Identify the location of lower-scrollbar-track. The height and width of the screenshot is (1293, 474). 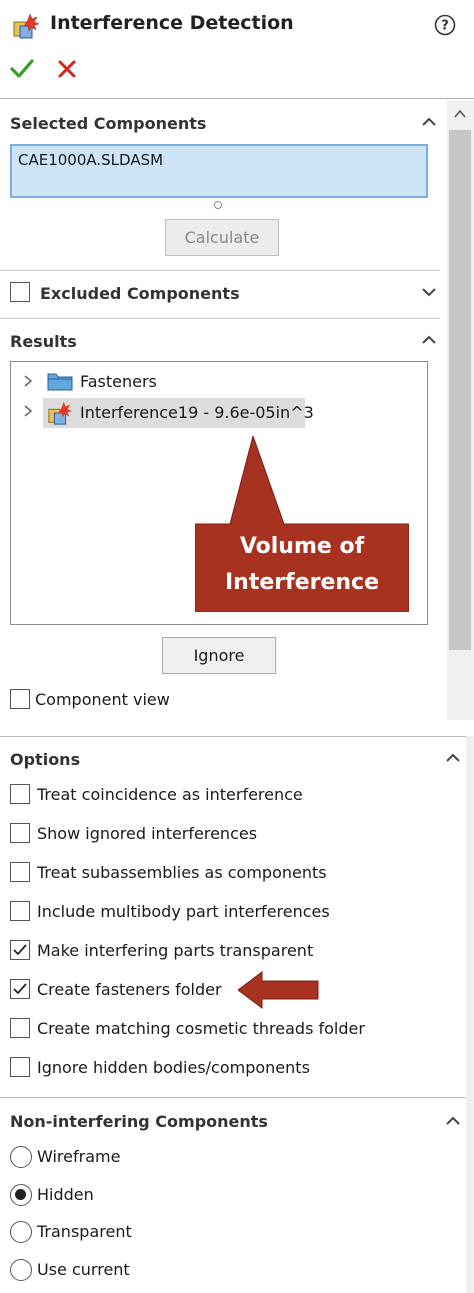
(470, 1014).